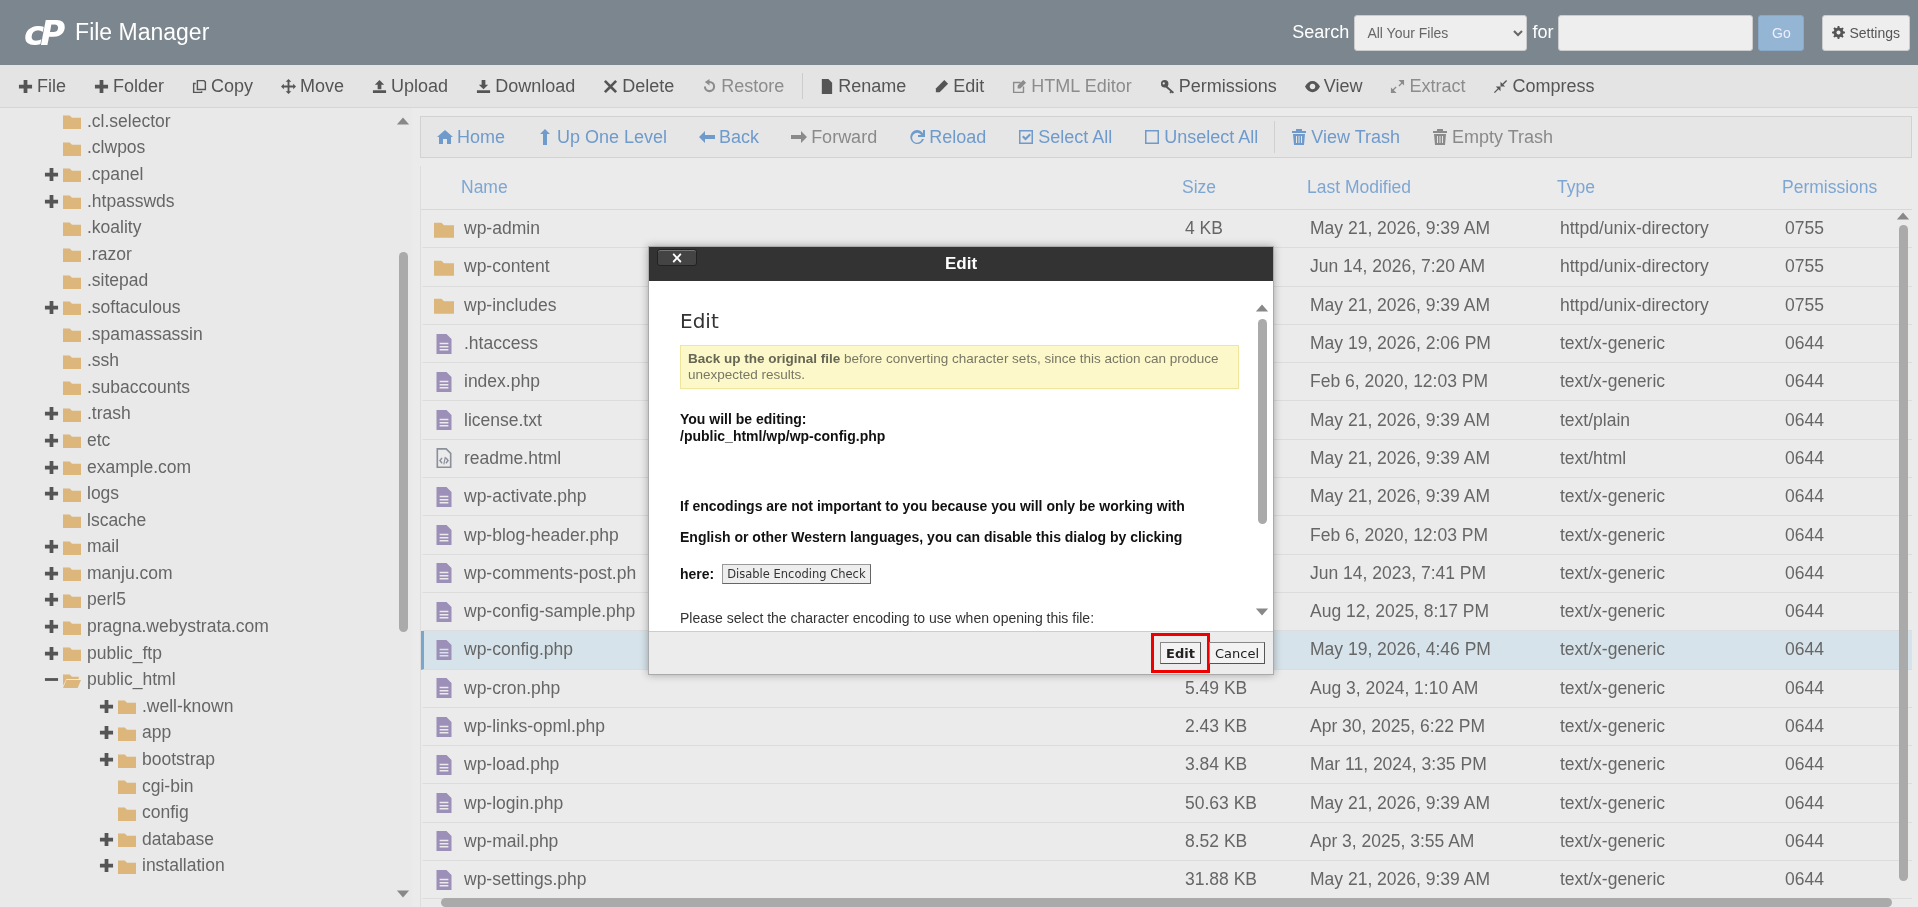  I want to click on tree-item: .razor, so click(109, 254).